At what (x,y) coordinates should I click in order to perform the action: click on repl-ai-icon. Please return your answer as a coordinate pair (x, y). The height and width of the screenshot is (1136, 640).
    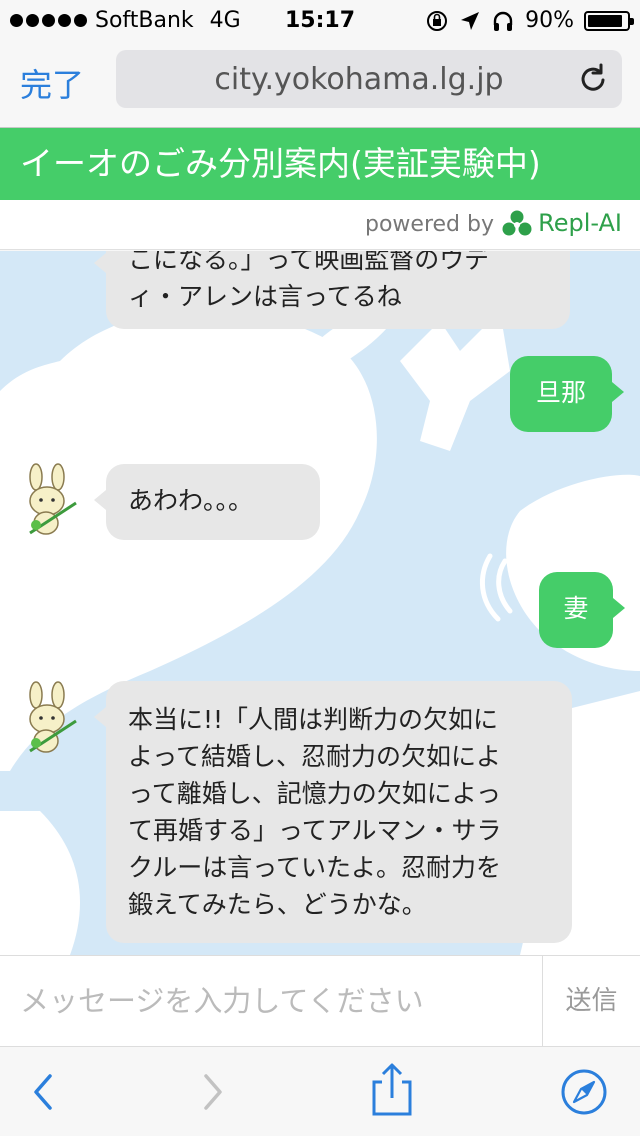
    Looking at the image, I should click on (517, 223).